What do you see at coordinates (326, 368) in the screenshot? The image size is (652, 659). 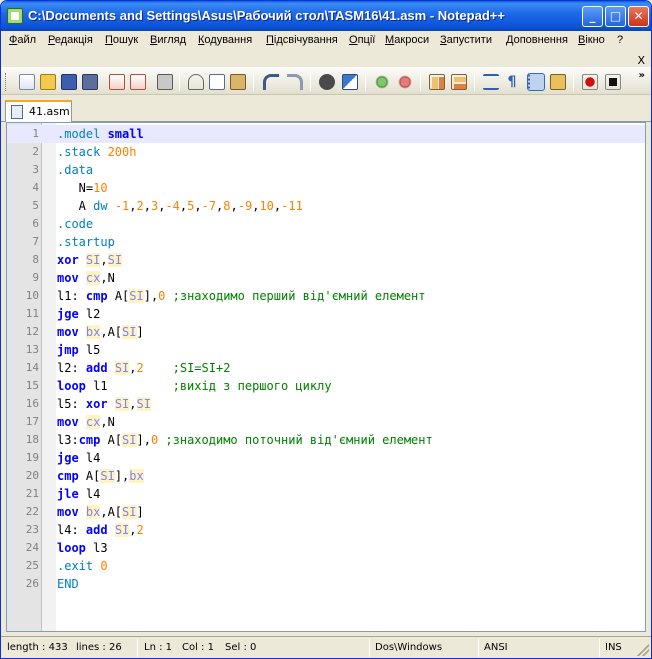 I see `code-line: 14 l2: add SI,2 ;SI=SI+2` at bounding box center [326, 368].